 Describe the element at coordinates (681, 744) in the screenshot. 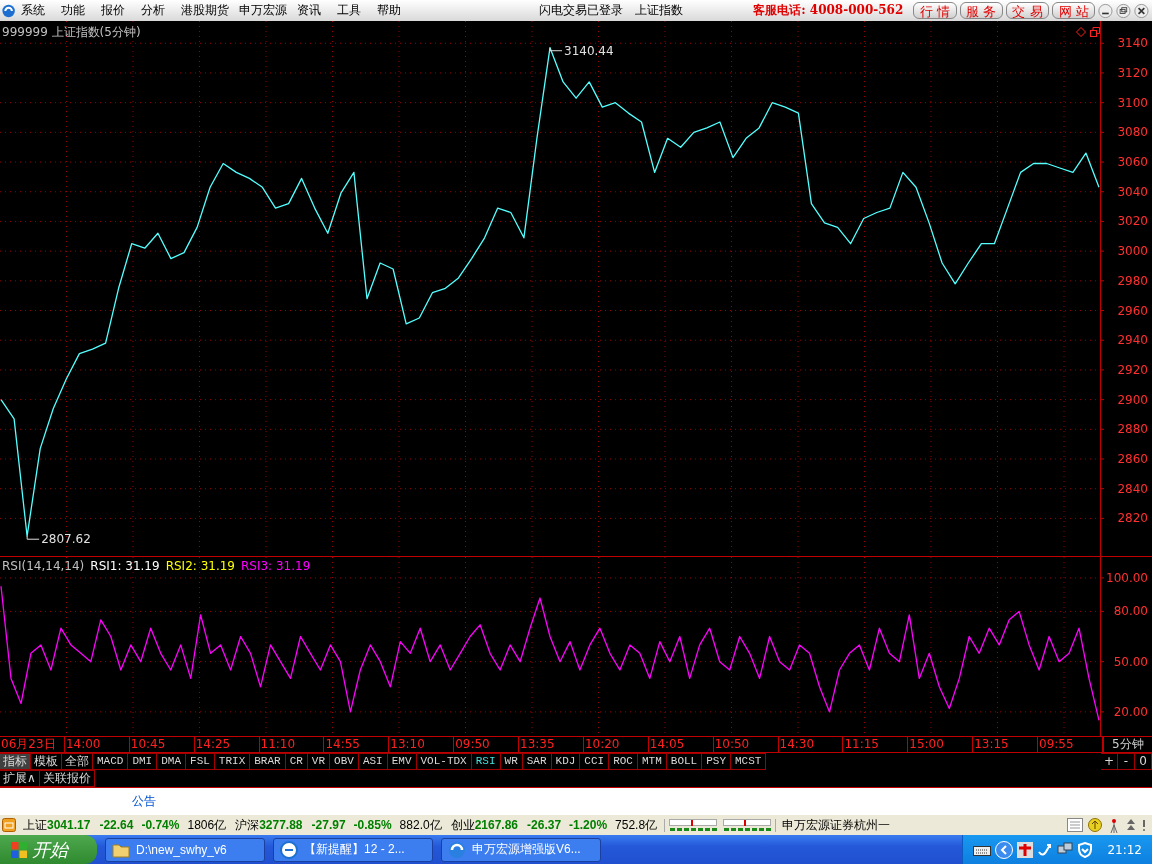

I see `time-label: 14:05` at that location.